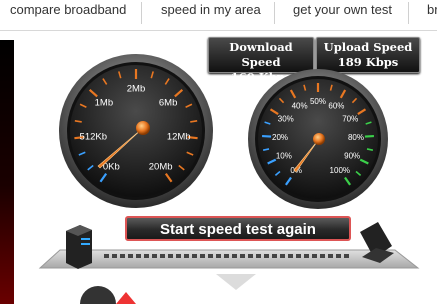 This screenshot has height=304, width=437. I want to click on left-gauge-tick-label: 2Mb, so click(136, 88).